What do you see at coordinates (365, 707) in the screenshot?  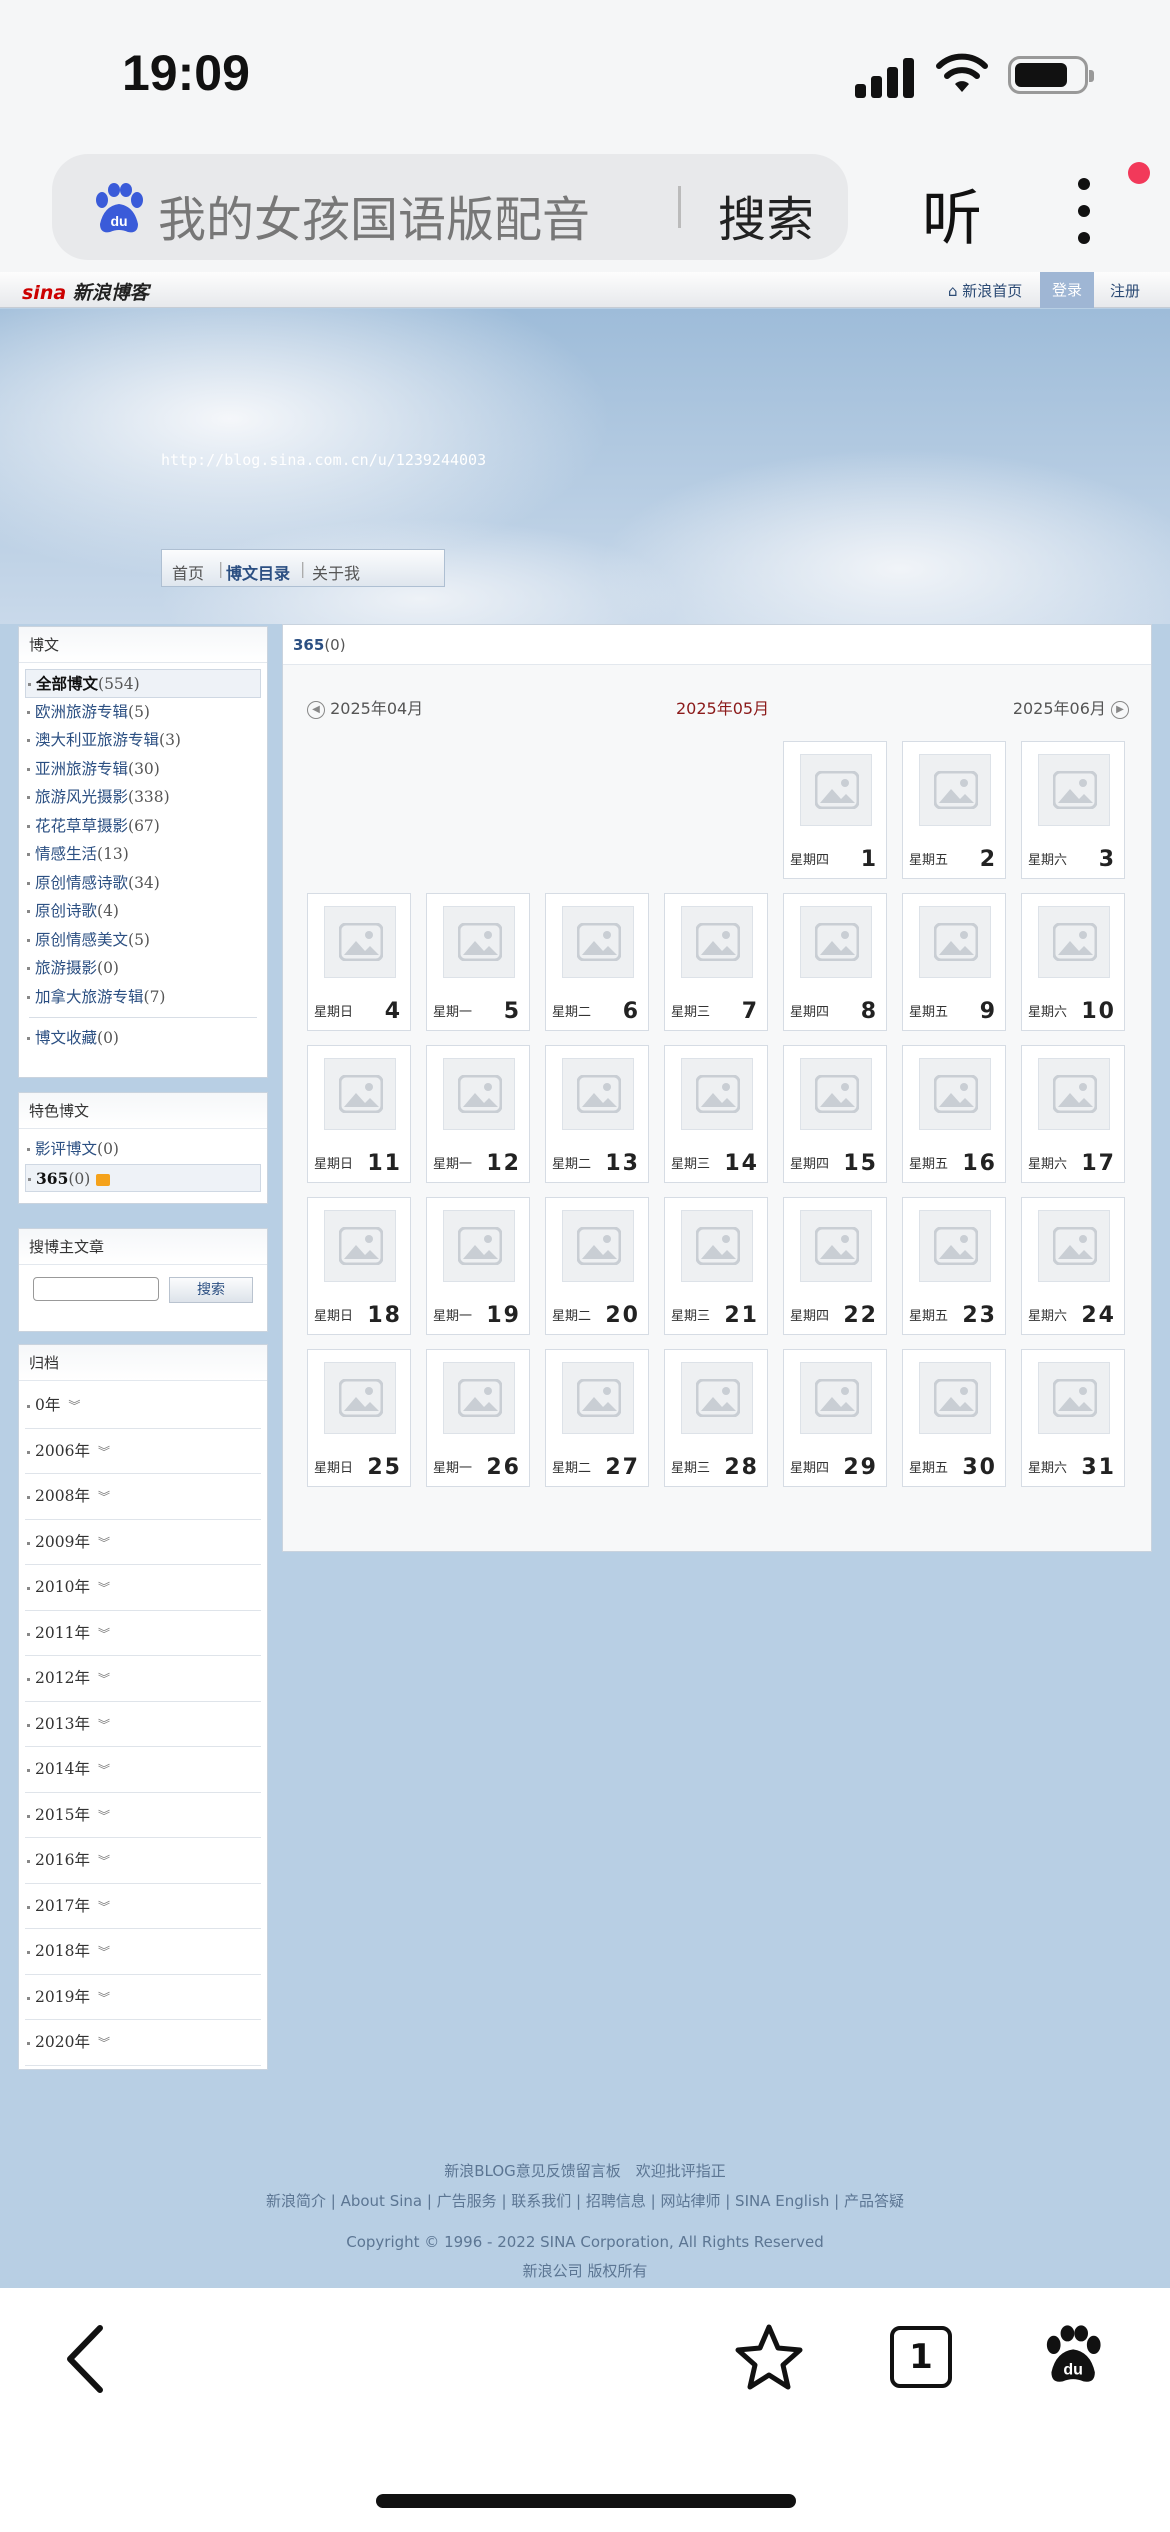 I see `prev-month-link: ◀ 2025年04月` at bounding box center [365, 707].